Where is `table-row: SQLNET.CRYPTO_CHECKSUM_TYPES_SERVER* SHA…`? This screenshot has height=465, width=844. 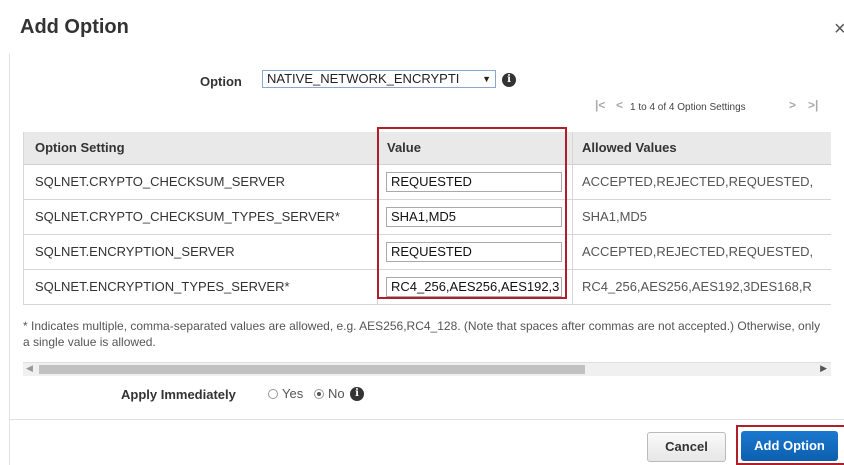
table-row: SQLNET.CRYPTO_CHECKSUM_TYPES_SERVER* SHA… is located at coordinates (427, 217).